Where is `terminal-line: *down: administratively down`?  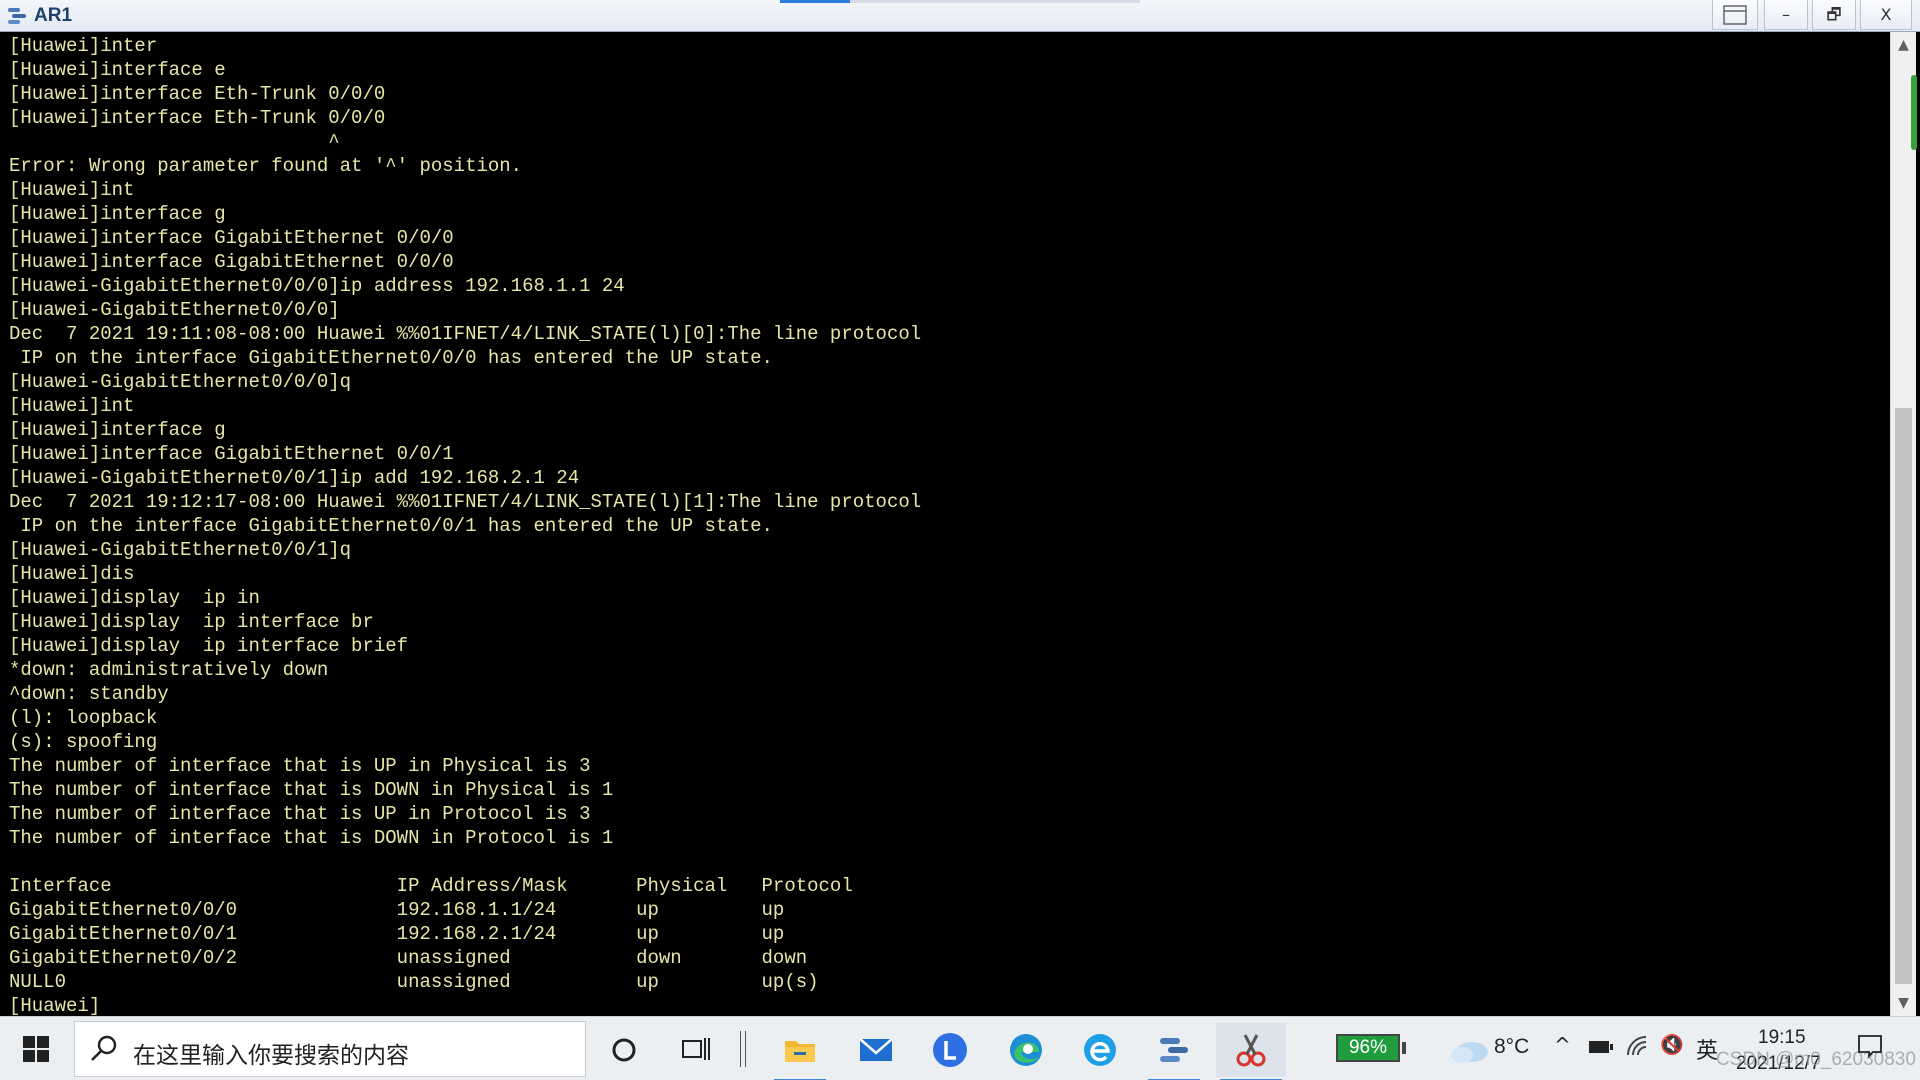 terminal-line: *down: administratively down is located at coordinates (169, 670).